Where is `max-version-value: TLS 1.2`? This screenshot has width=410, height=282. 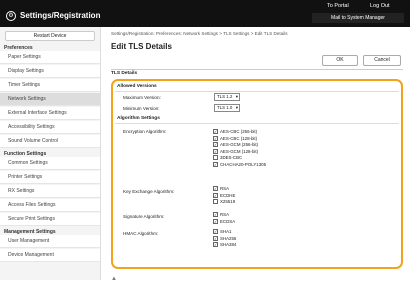
max-version-value: TLS 1.2 is located at coordinates (225, 96).